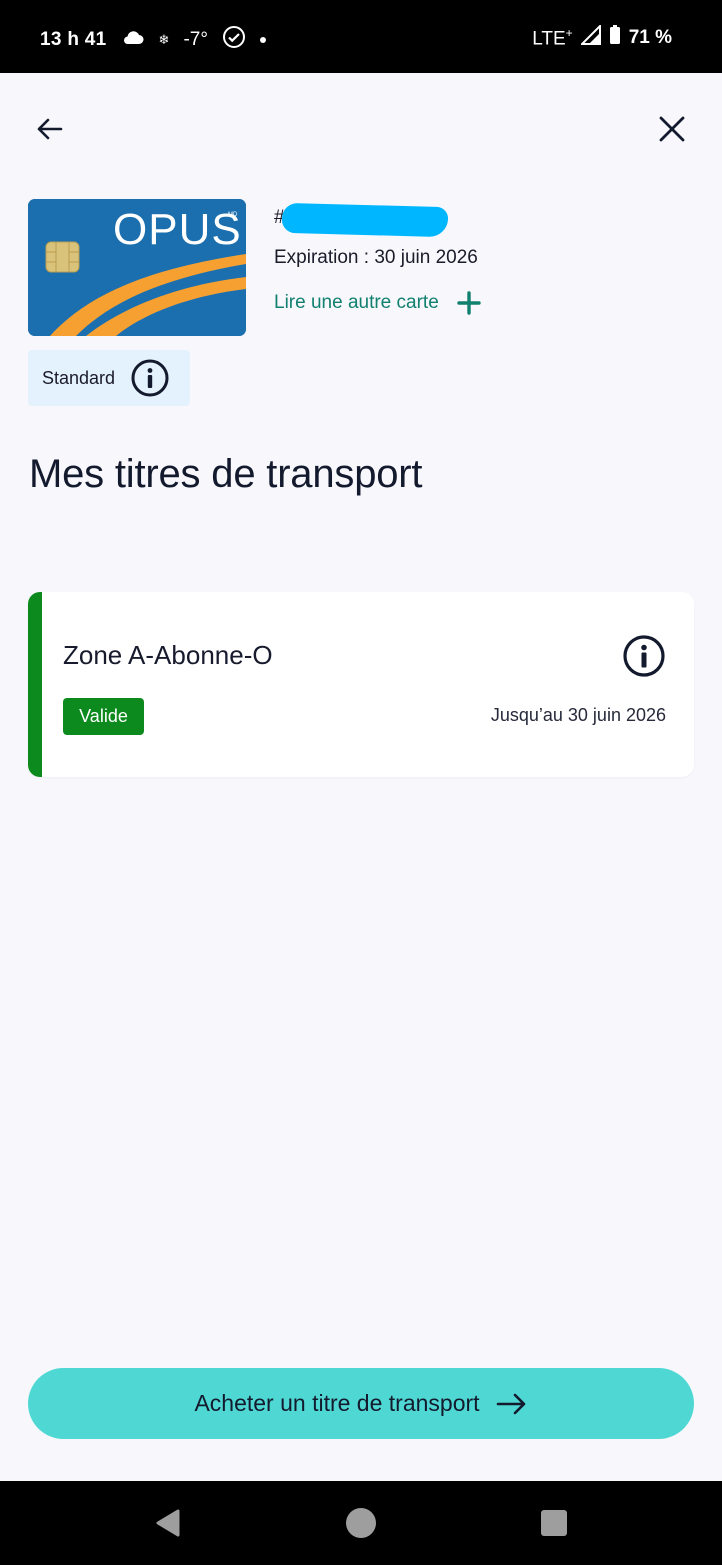 The width and height of the screenshot is (722, 1565). What do you see at coordinates (469, 303) in the screenshot?
I see `plus-icon` at bounding box center [469, 303].